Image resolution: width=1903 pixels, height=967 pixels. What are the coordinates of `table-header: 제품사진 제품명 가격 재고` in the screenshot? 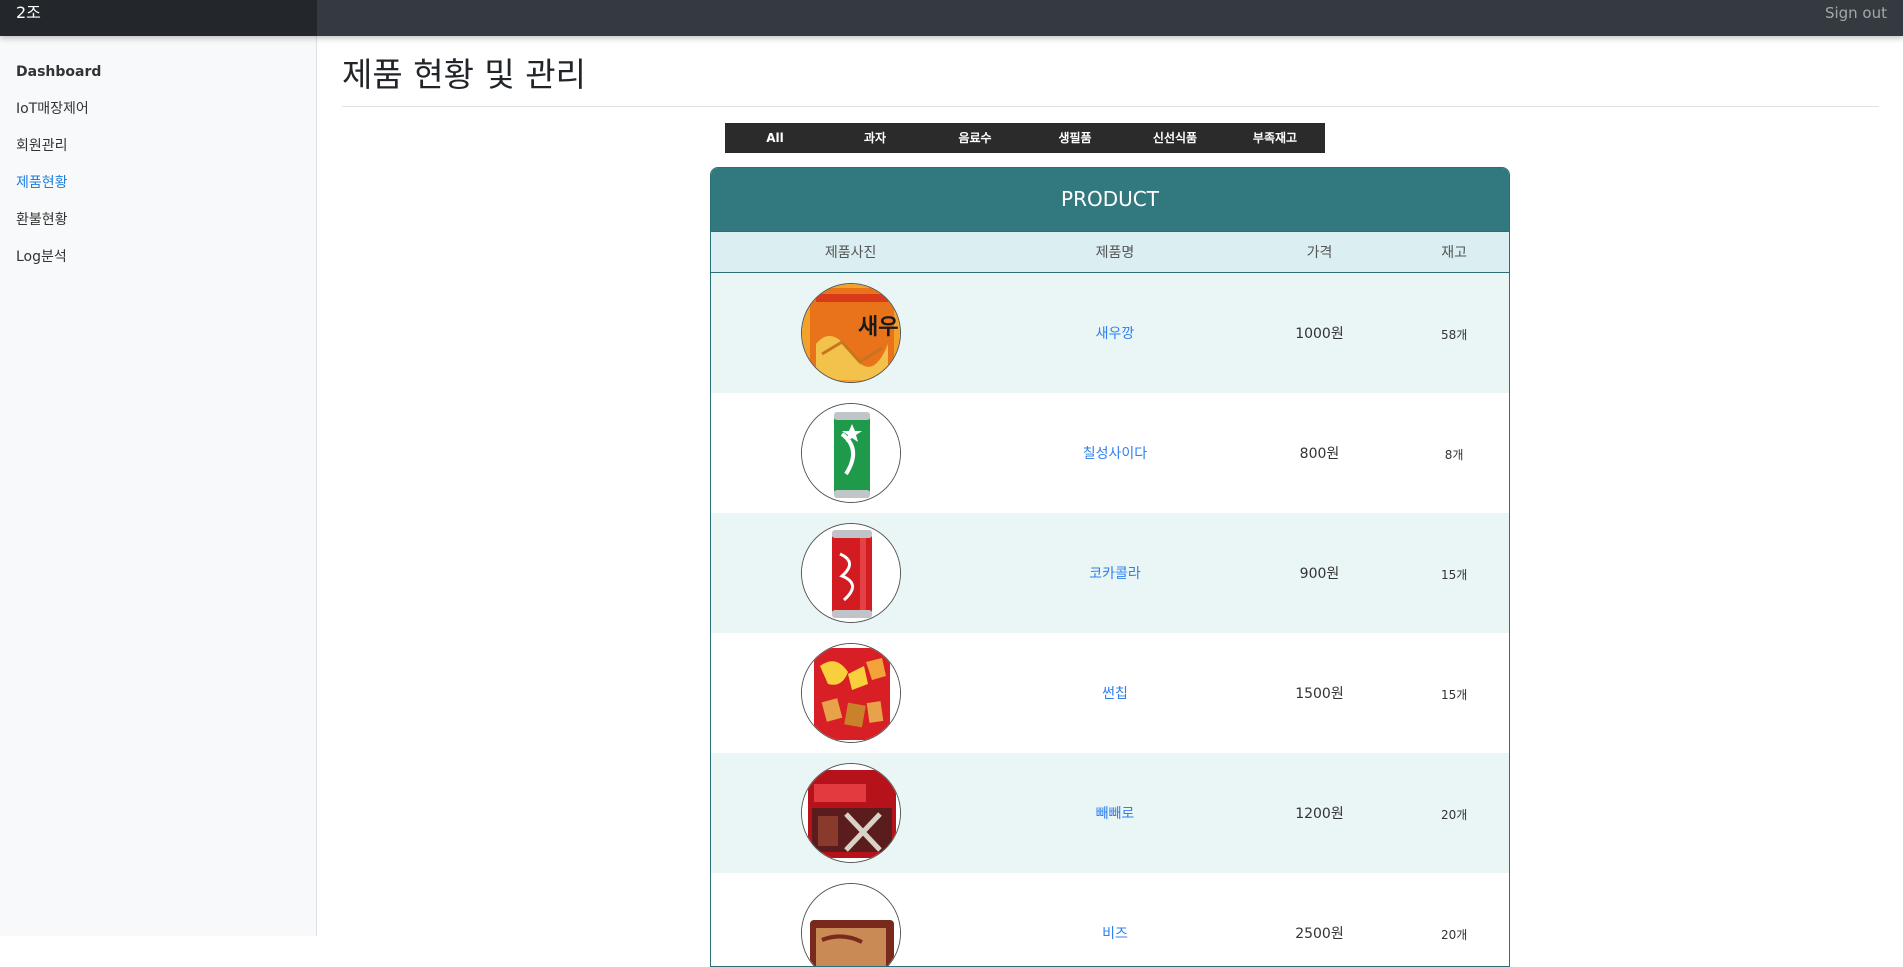 It's located at (1110, 252).